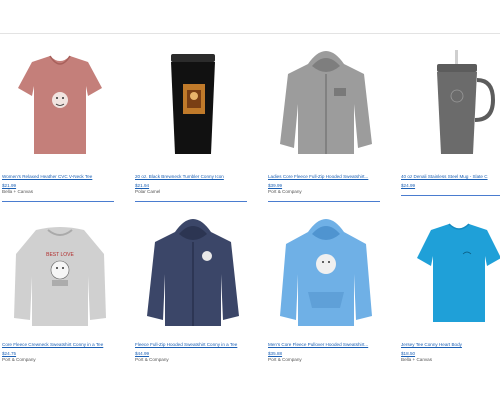 The width and height of the screenshot is (500, 400). Describe the element at coordinates (60, 109) in the screenshot. I see `heather-vneck-tee-image` at that location.